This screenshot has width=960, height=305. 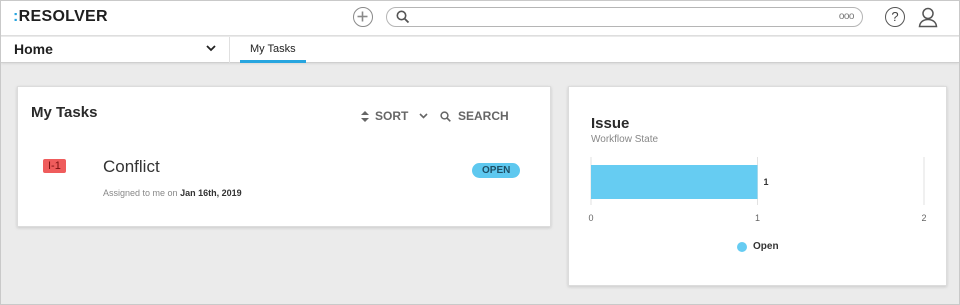 What do you see at coordinates (273, 61) in the screenshot?
I see `active-tab-indicator` at bounding box center [273, 61].